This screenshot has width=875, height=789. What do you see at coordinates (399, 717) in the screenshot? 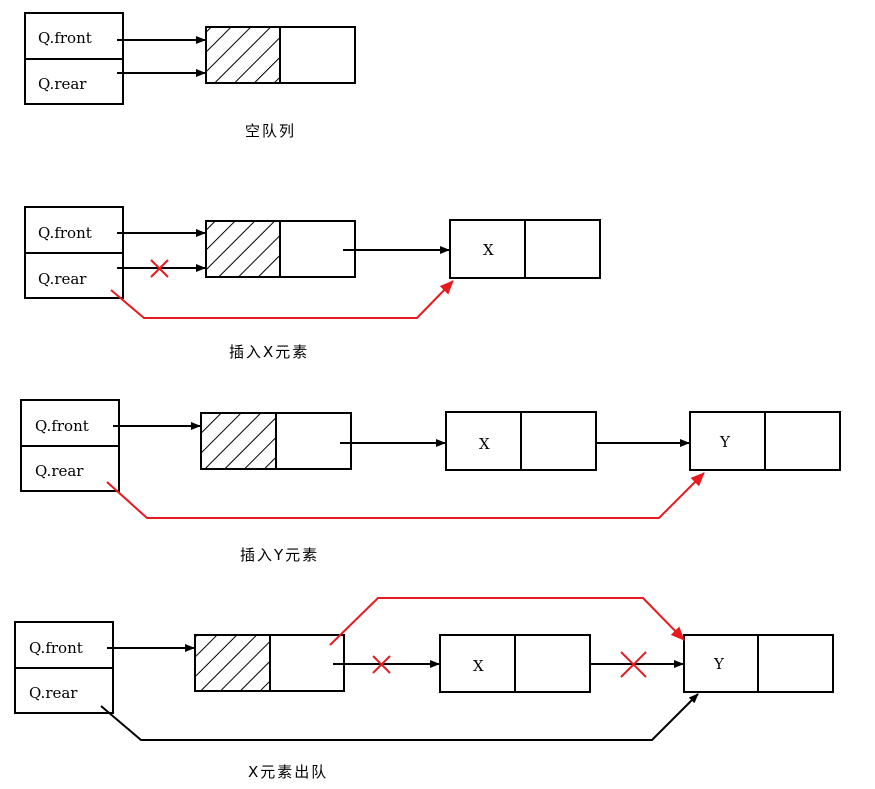
I see `rear-arrow` at bounding box center [399, 717].